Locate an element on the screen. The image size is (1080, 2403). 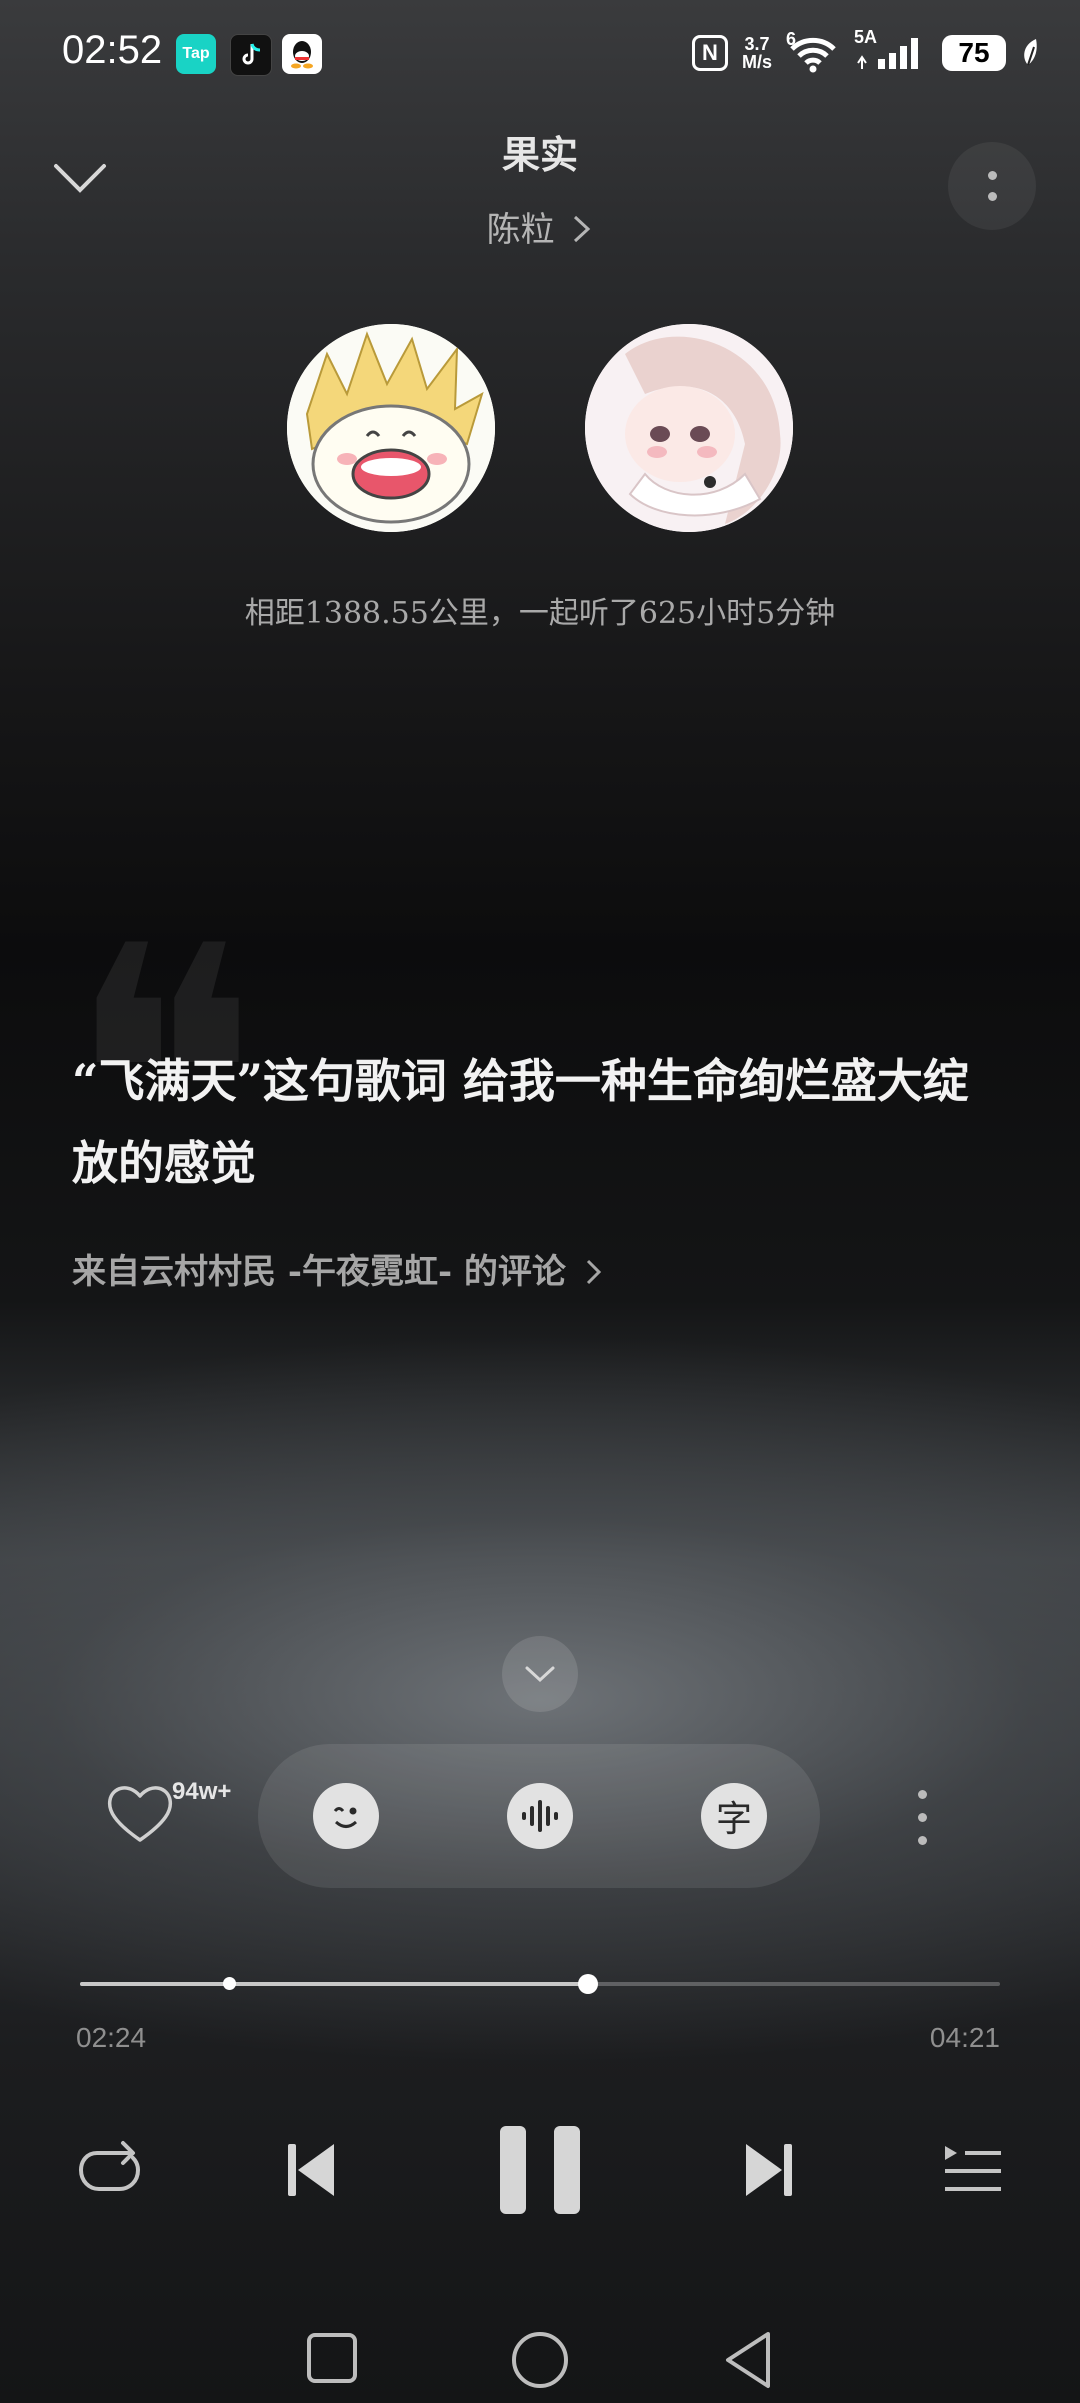
sound-wave-icon is located at coordinates (540, 1816).